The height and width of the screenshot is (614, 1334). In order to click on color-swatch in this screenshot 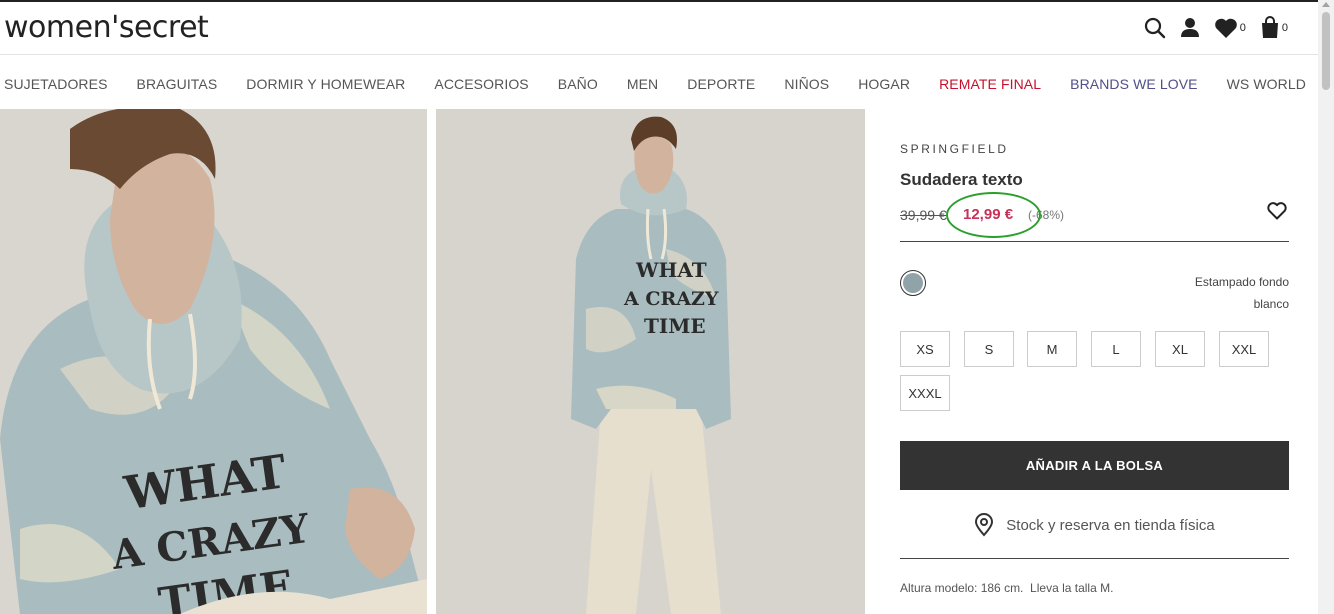, I will do `click(913, 283)`.